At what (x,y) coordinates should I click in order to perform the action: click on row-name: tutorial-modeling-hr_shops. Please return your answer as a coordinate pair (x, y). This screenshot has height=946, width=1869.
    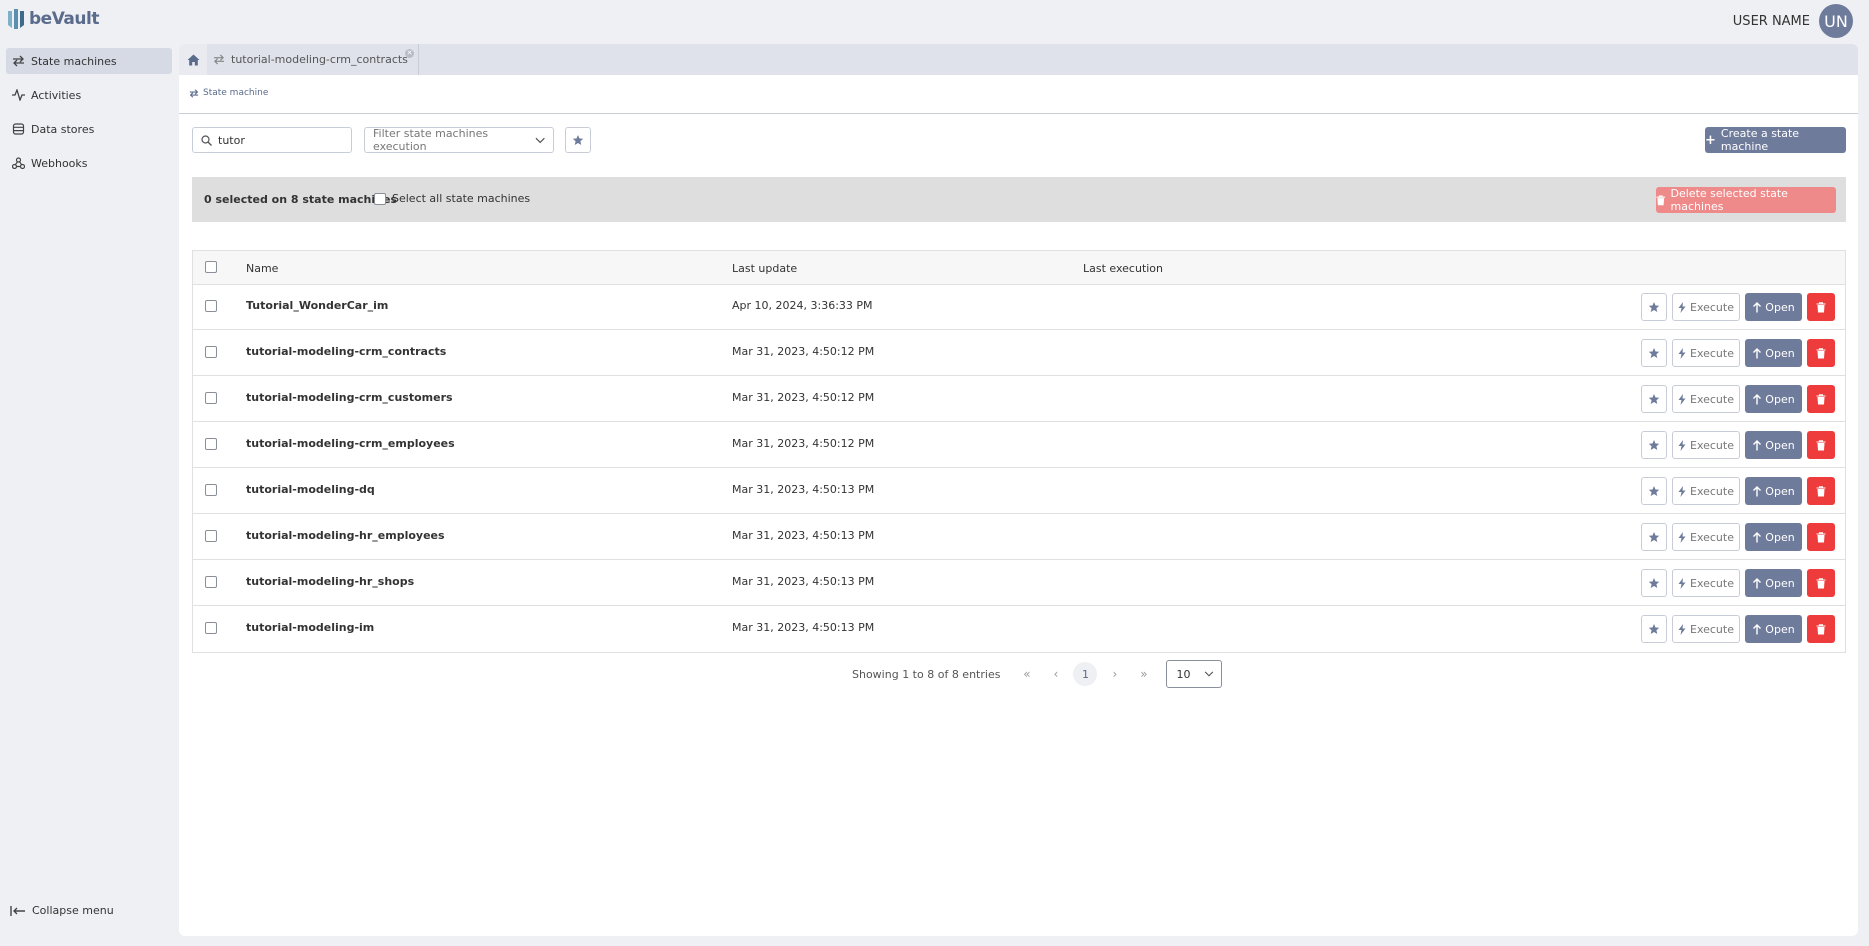
    Looking at the image, I should click on (330, 581).